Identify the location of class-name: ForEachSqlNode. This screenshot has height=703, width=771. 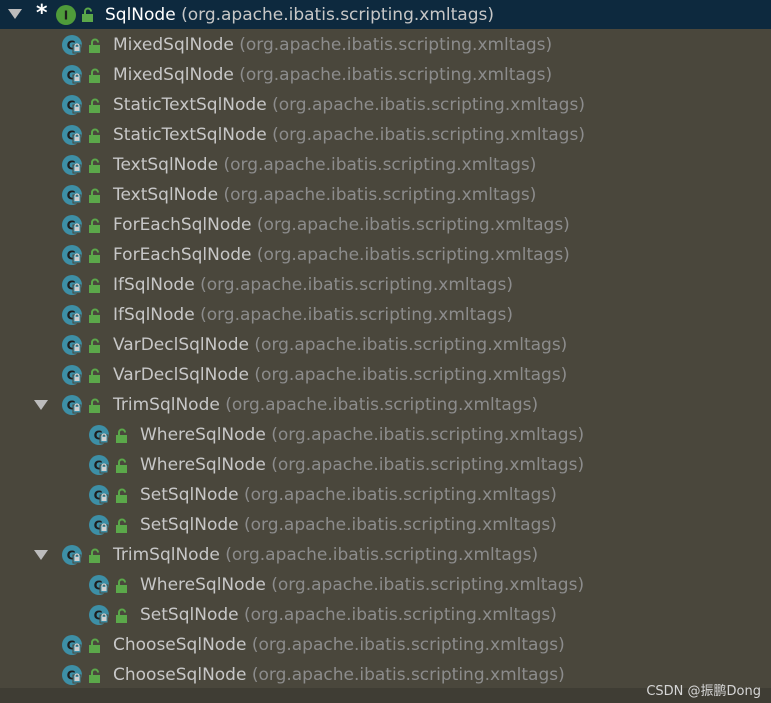
(182, 255).